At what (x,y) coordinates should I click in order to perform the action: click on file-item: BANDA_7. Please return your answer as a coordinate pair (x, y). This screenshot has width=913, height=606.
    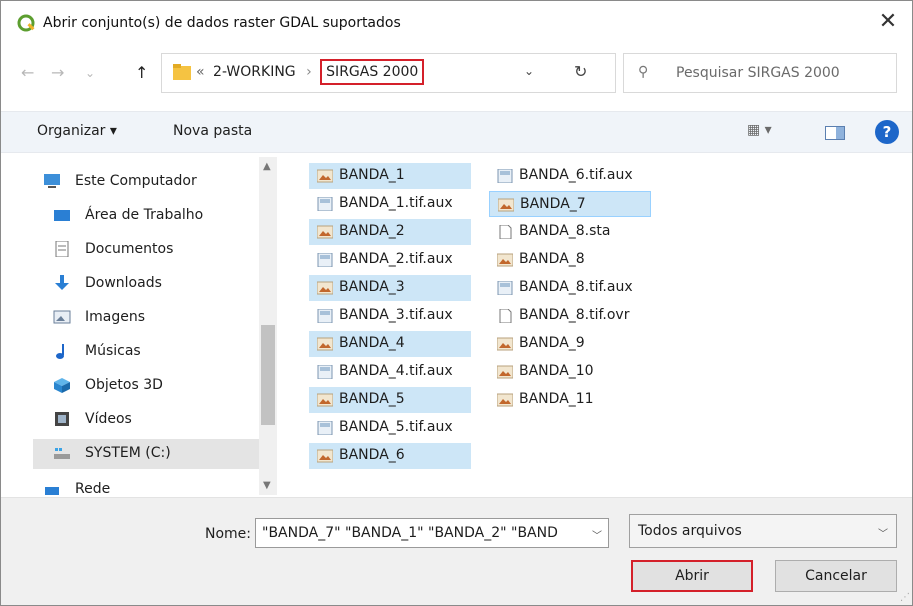
    Looking at the image, I should click on (570, 204).